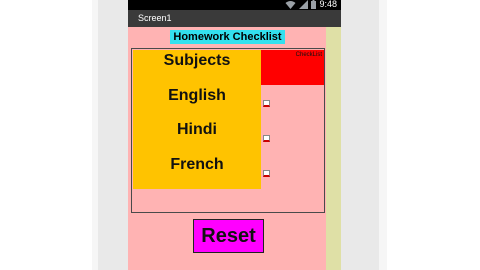 Image resolution: width=480 pixels, height=270 pixels. What do you see at coordinates (304, 4) in the screenshot?
I see `signal-icon` at bounding box center [304, 4].